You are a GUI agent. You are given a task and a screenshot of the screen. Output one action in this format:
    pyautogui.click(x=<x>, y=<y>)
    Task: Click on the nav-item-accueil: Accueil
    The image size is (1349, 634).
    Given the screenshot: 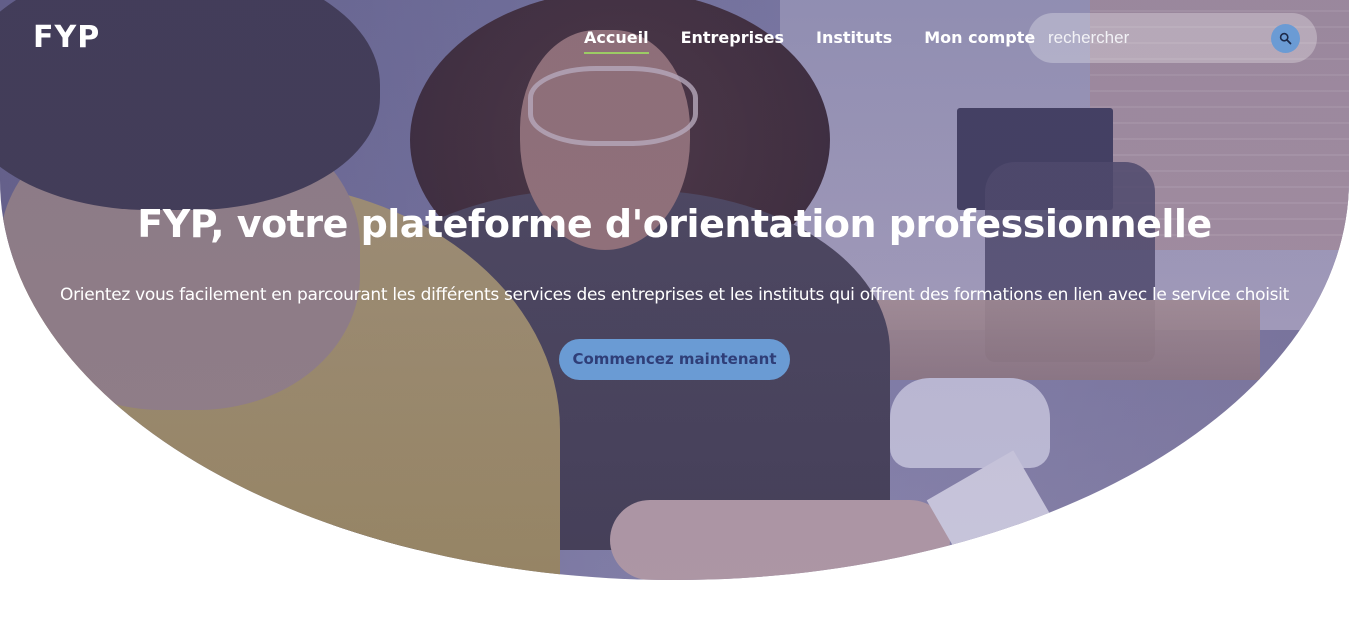 What is the action you would take?
    pyautogui.click(x=616, y=41)
    